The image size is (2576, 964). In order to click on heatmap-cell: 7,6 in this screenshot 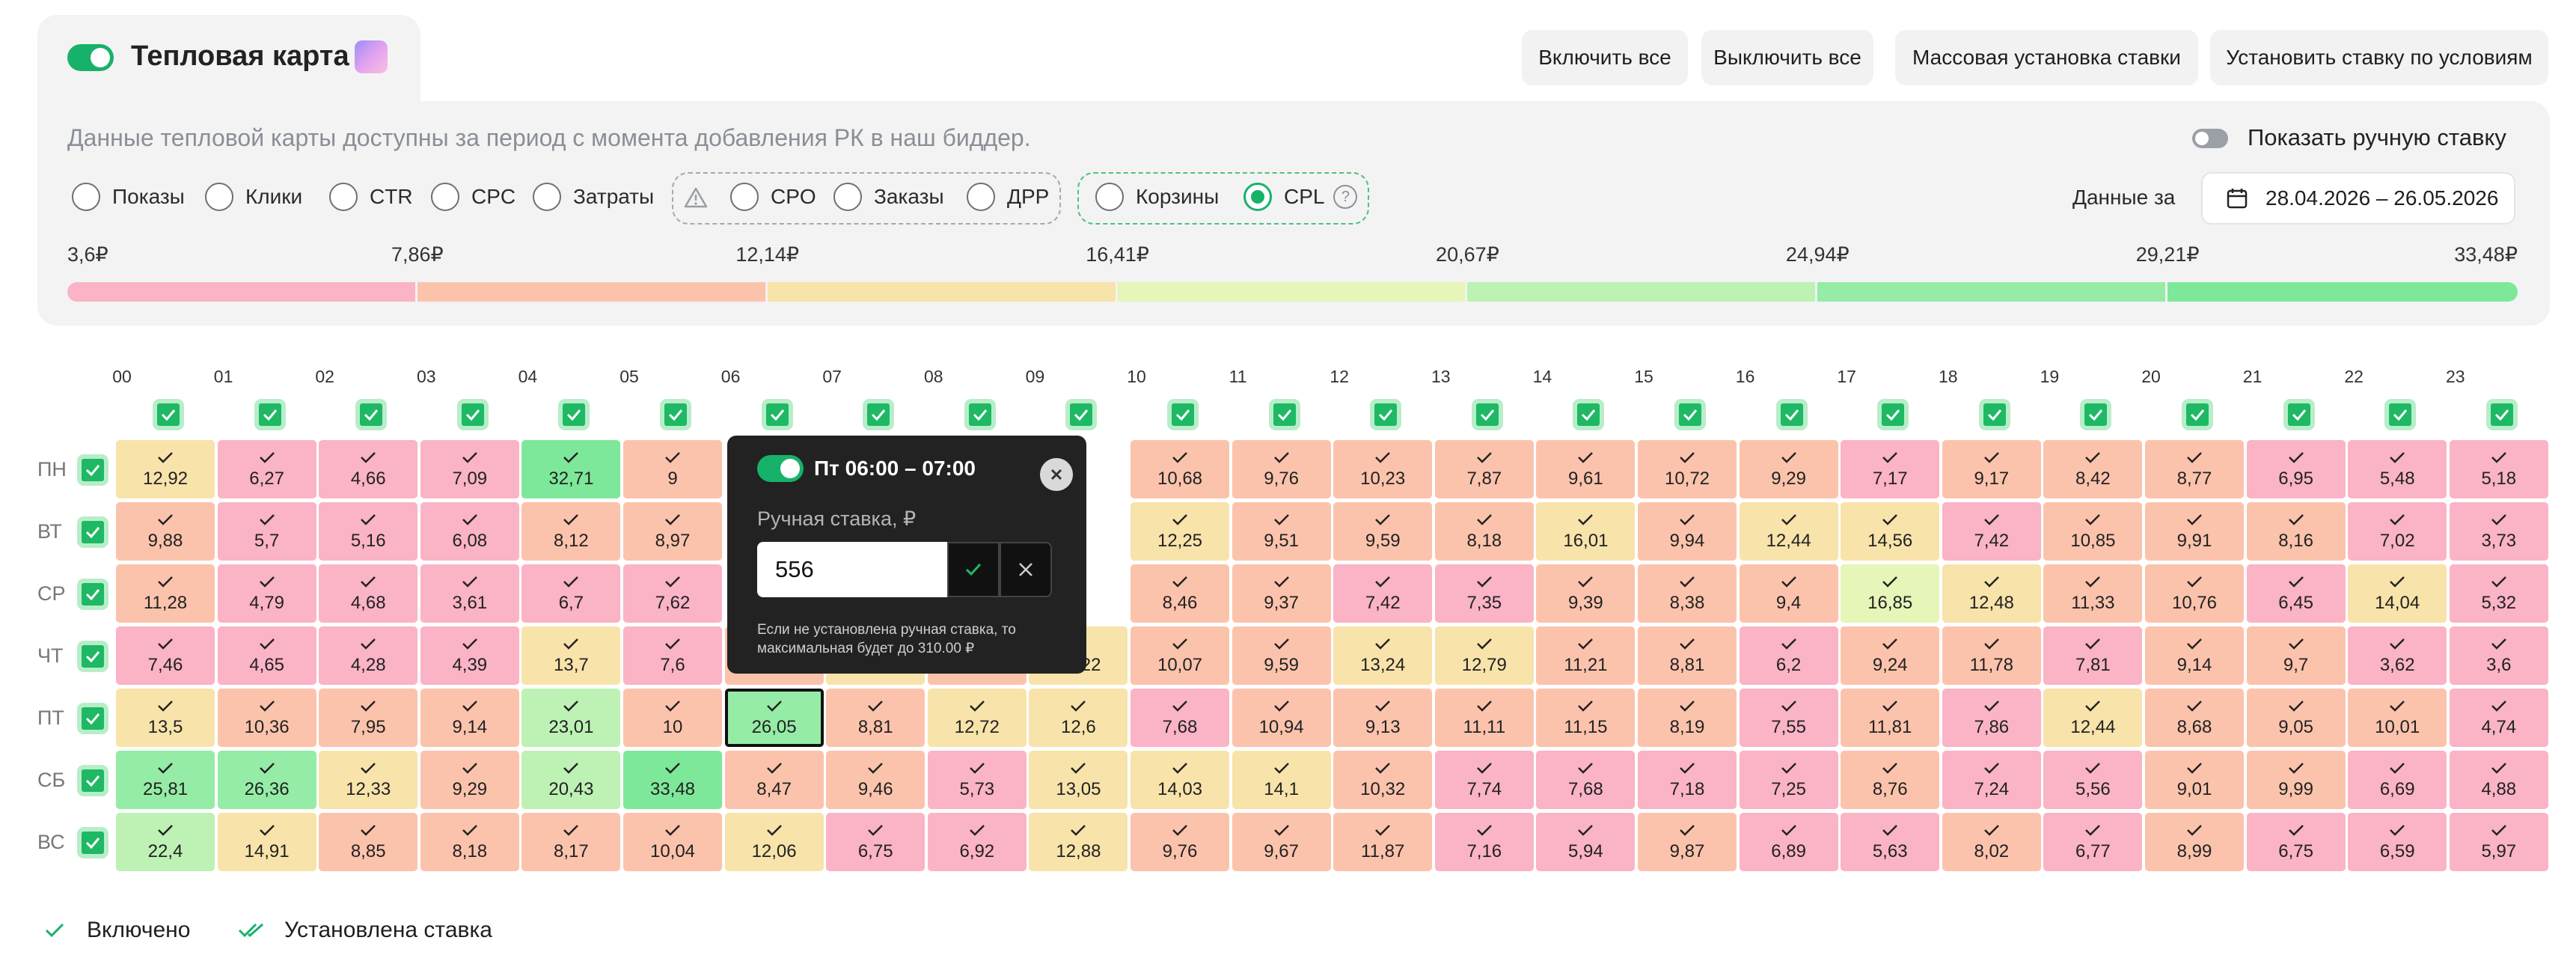, I will do `click(672, 655)`.